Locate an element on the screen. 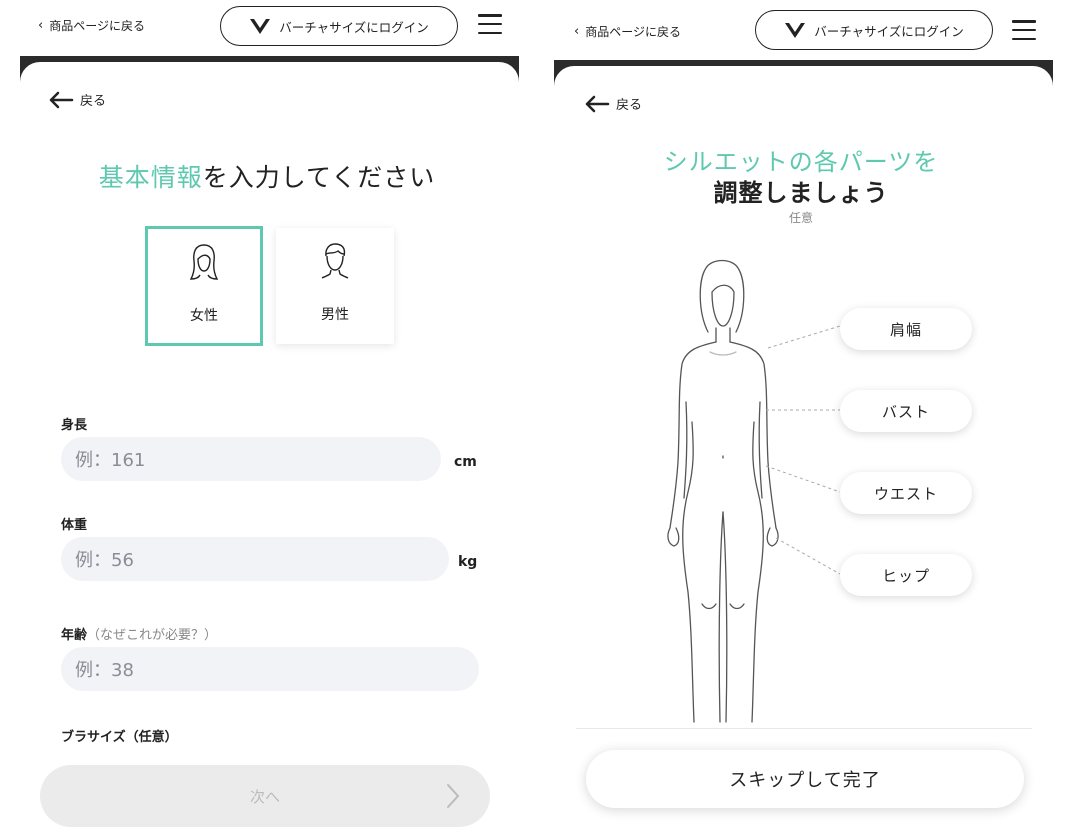 This screenshot has width=1068, height=832. page-title-line2: 調整しましょう is located at coordinates (801, 193).